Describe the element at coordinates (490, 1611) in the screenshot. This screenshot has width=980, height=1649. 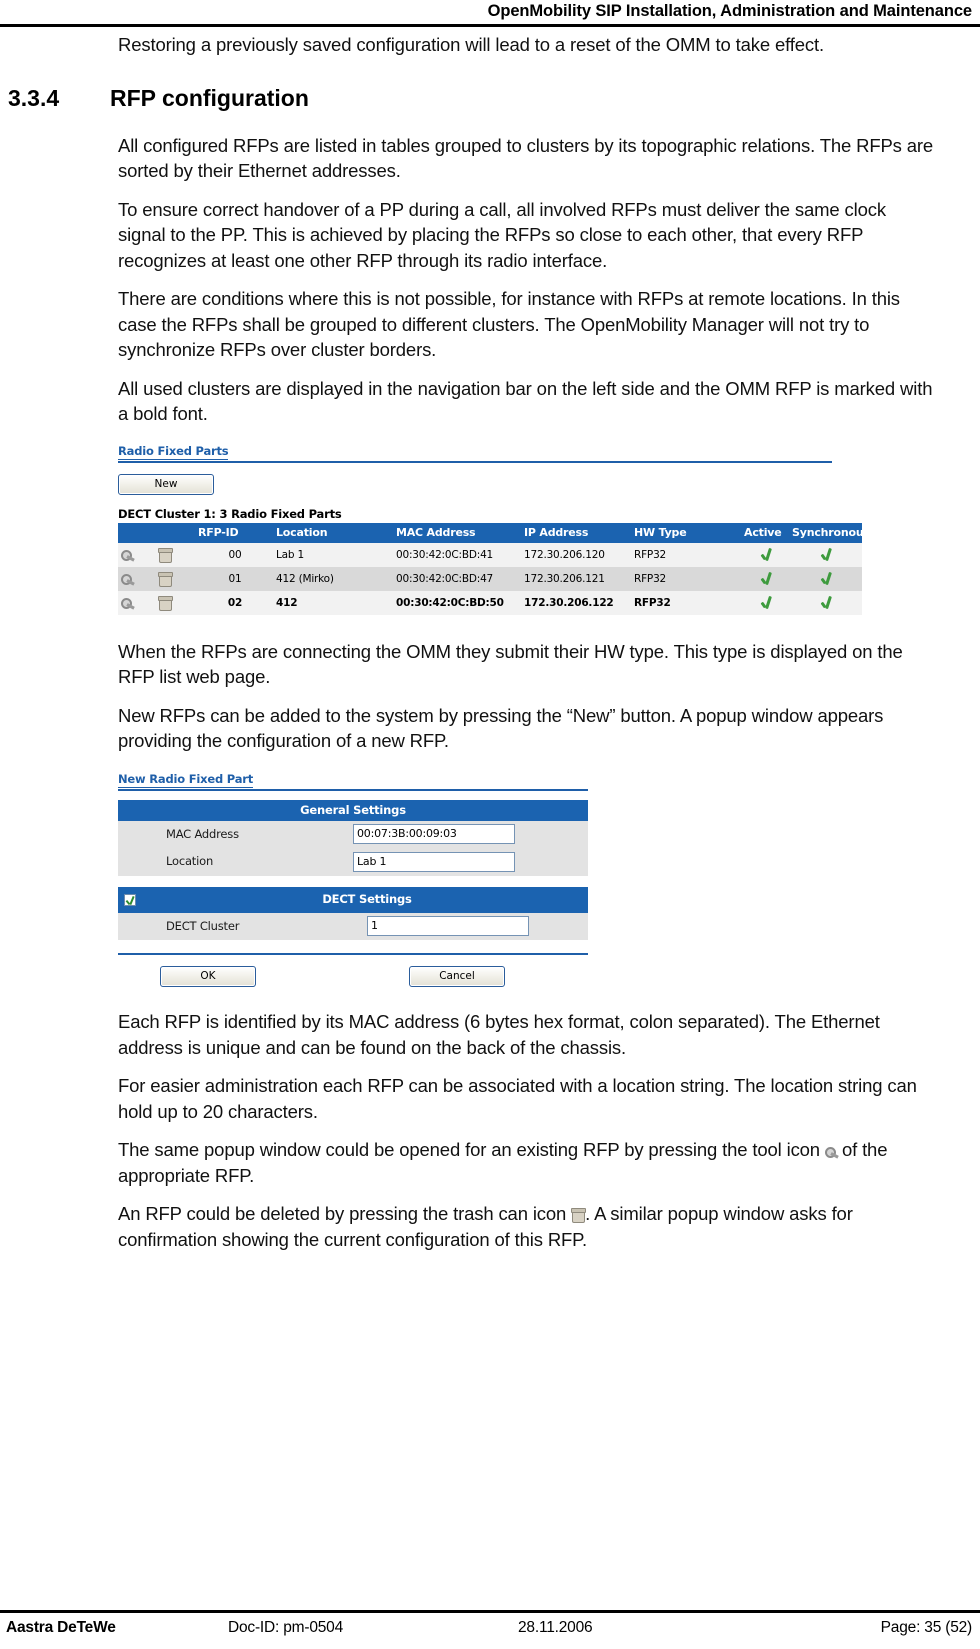
I see `footer-divider` at that location.